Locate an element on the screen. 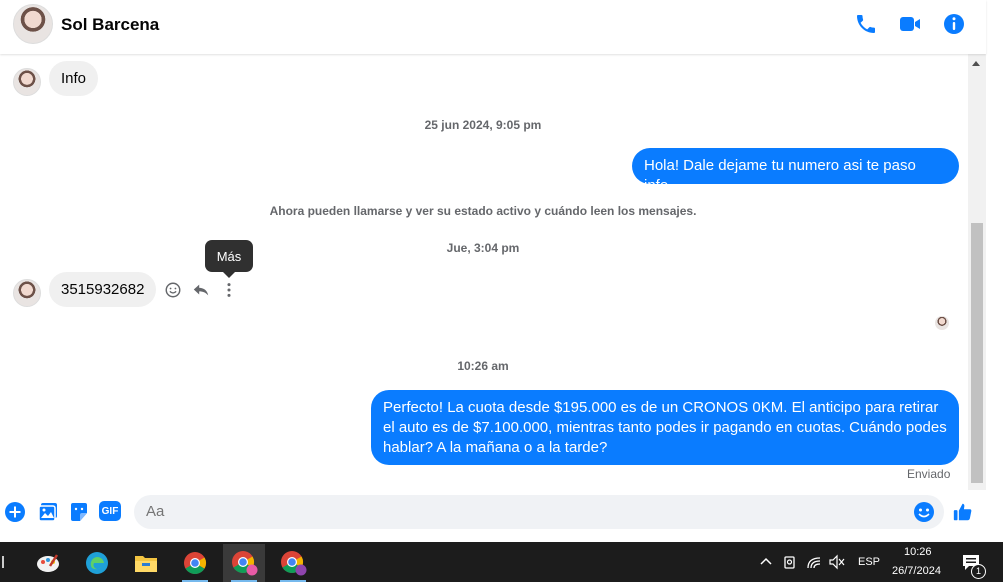 Image resolution: width=1003 pixels, height=582 pixels. message-input is located at coordinates (539, 512).